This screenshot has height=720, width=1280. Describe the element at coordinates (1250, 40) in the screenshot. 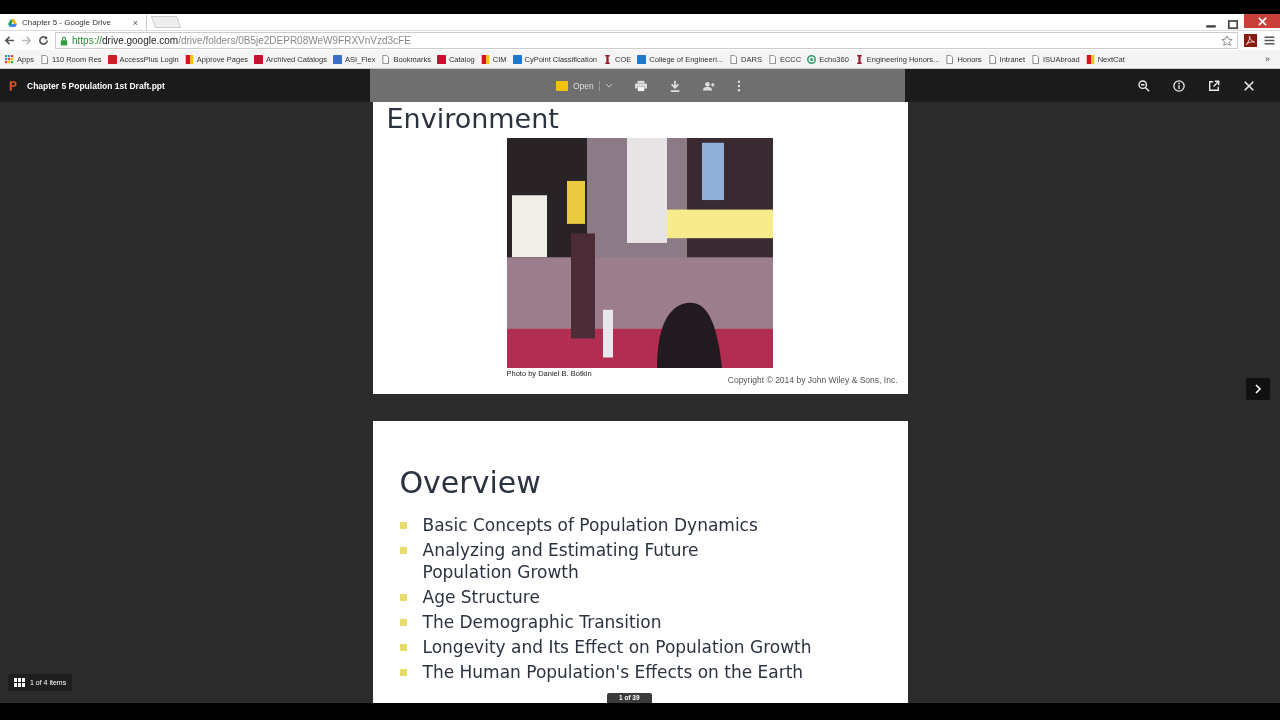

I see `pdf-extension-icon` at that location.